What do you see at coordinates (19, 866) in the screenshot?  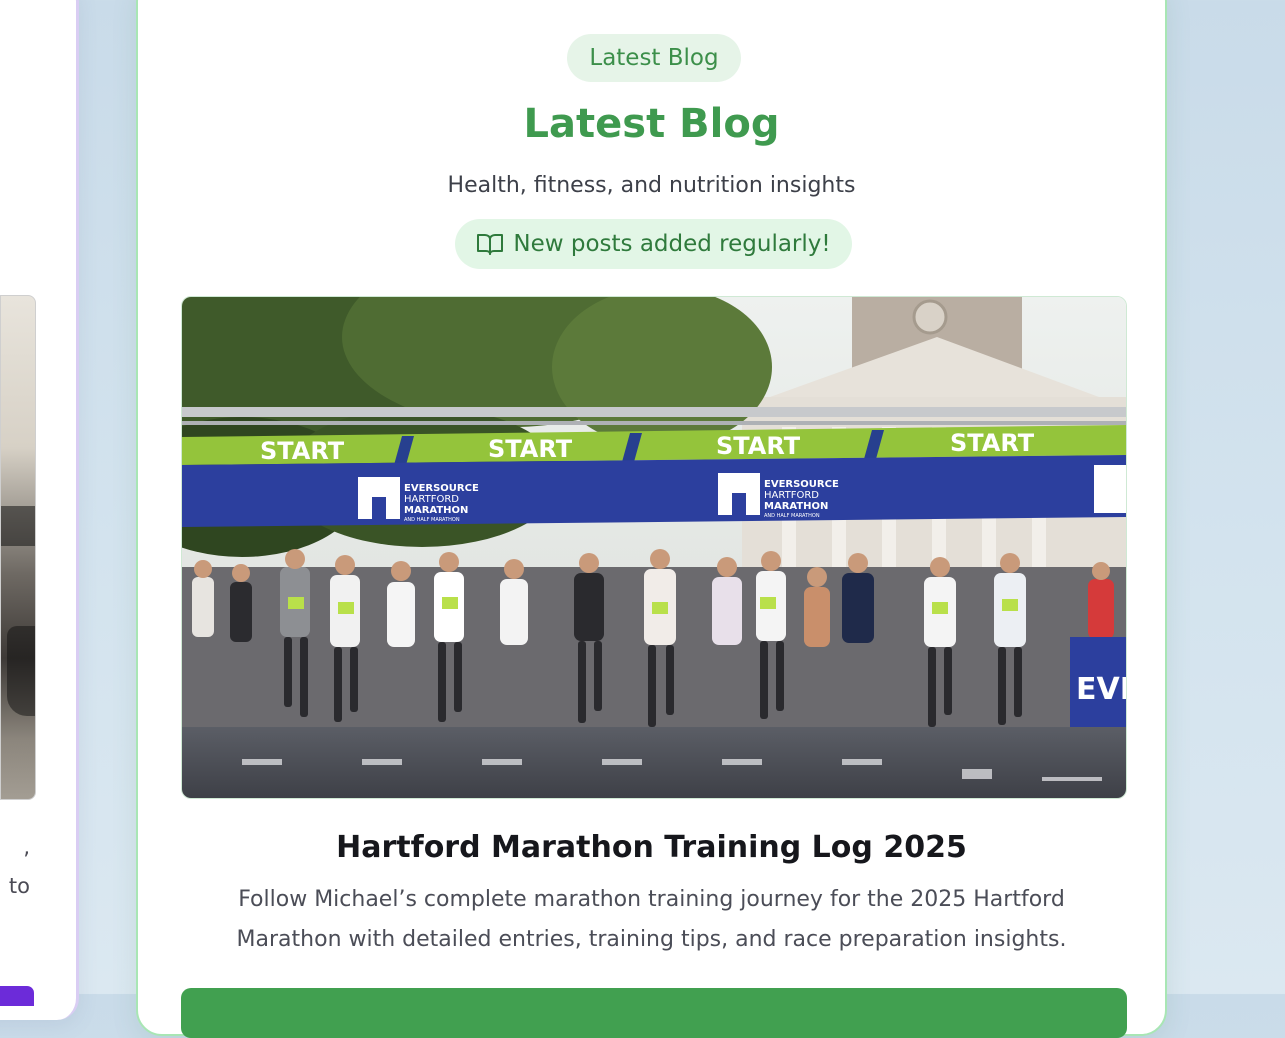 I see `previous-card-text-fragment: , to` at bounding box center [19, 866].